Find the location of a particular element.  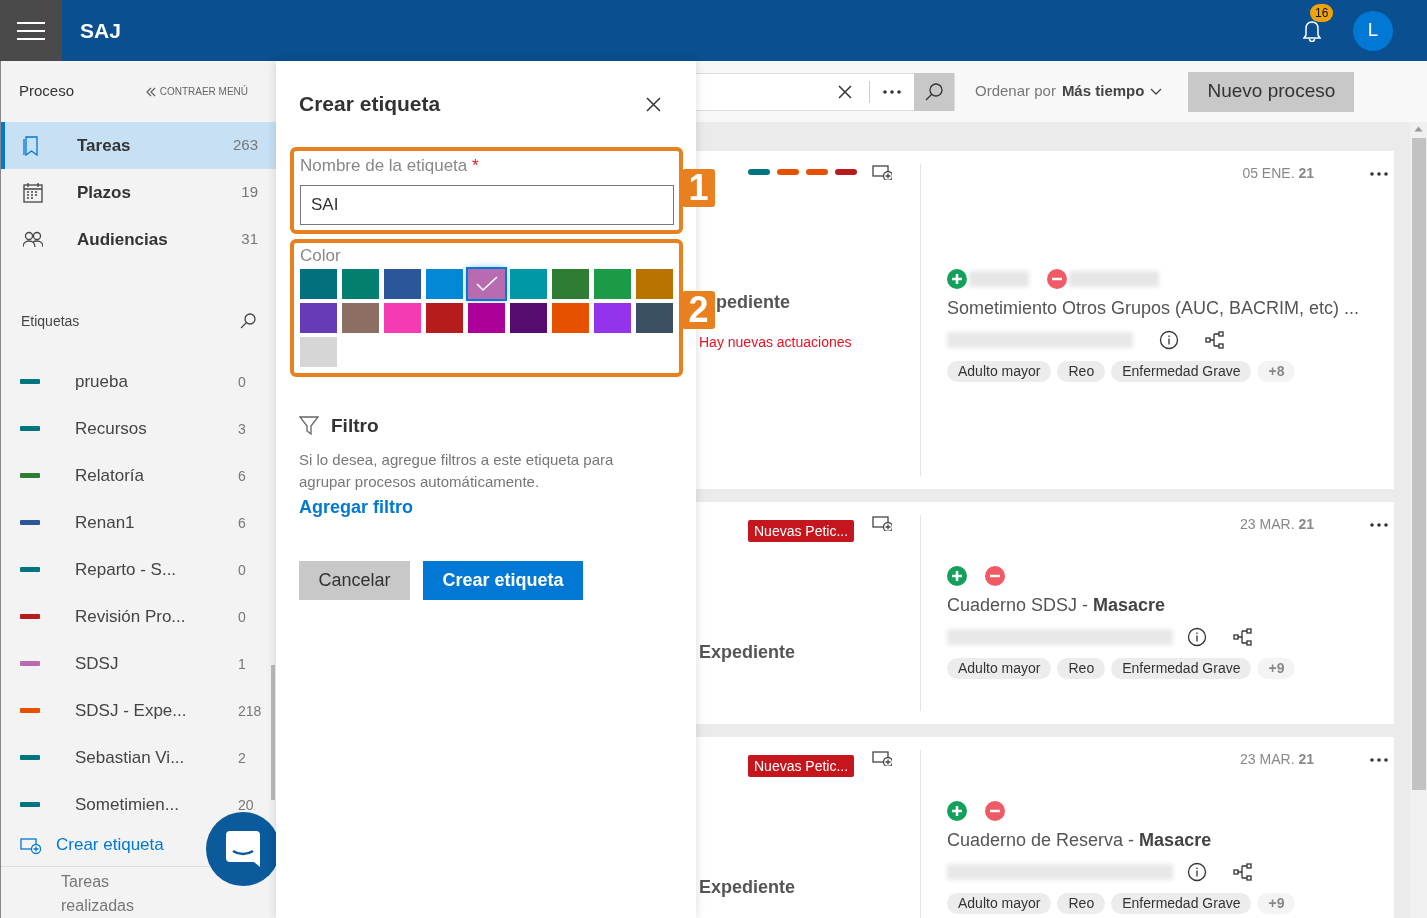

field-label: Nombre de la etiqueta * is located at coordinates (390, 166).